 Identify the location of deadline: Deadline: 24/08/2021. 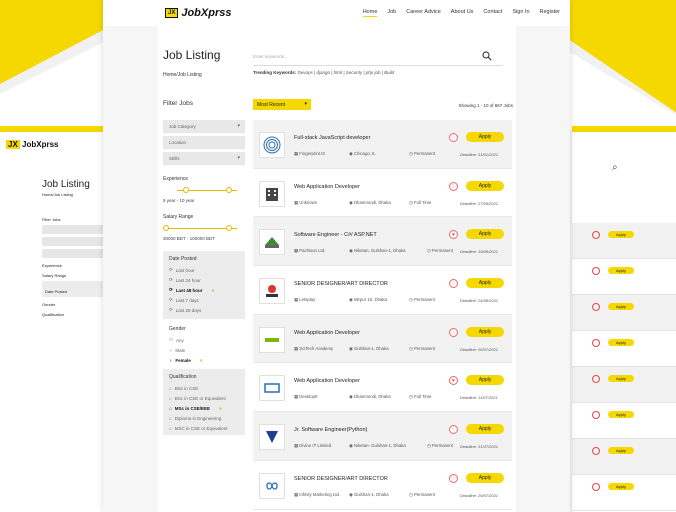
(479, 301).